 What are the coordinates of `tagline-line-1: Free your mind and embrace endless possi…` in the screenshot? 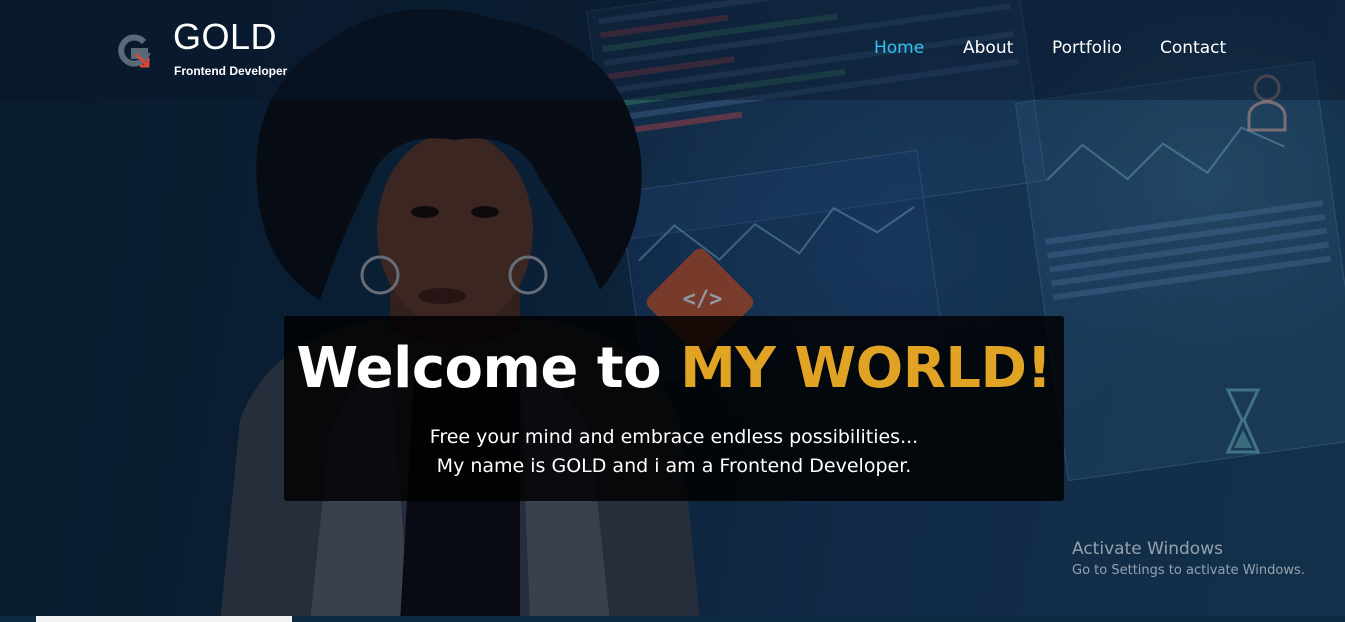 It's located at (674, 437).